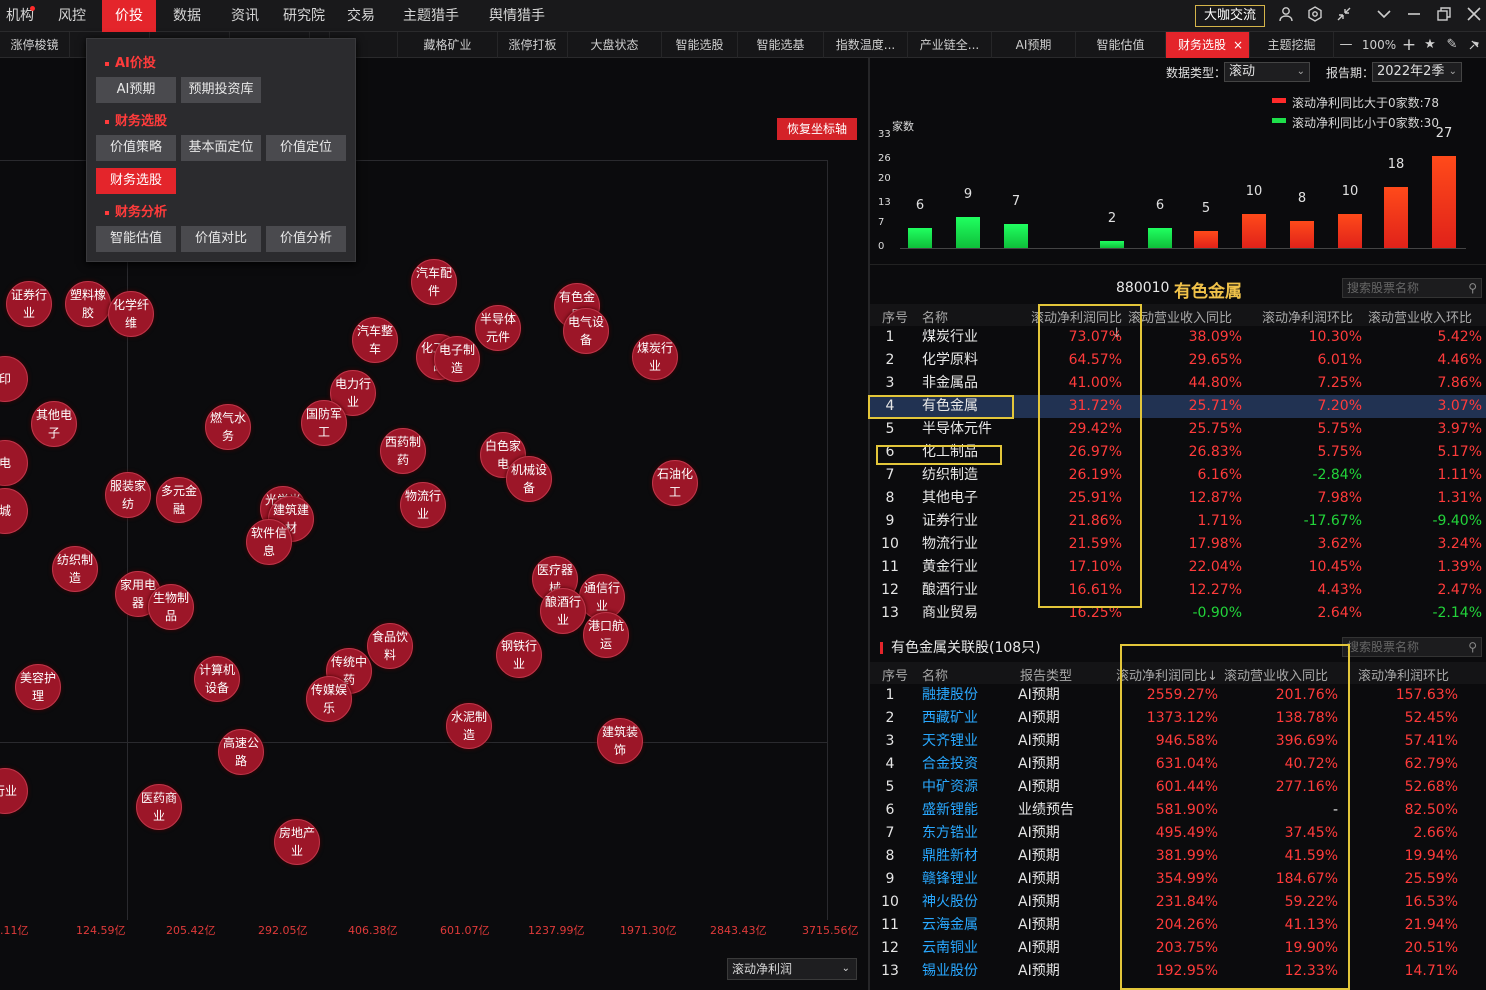 This screenshot has height=990, width=1486. I want to click on dropdown-button: 预期投资库, so click(221, 90).